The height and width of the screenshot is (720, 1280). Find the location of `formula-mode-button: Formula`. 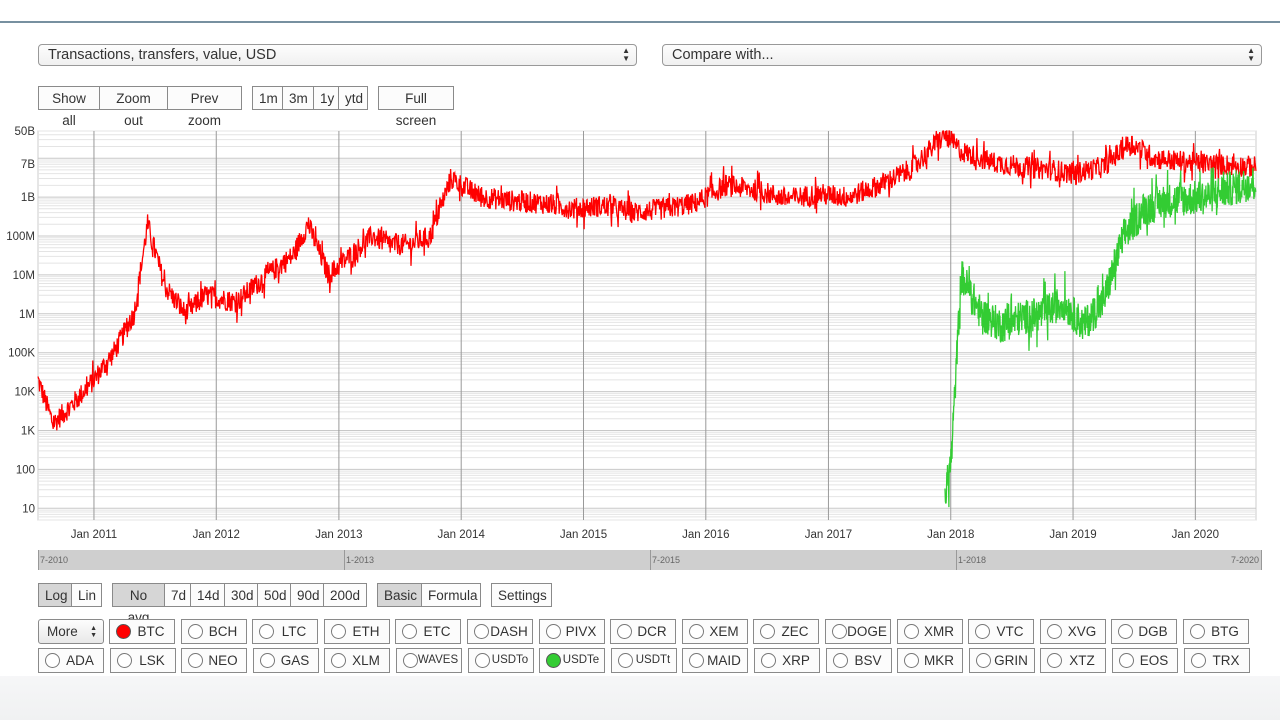

formula-mode-button: Formula is located at coordinates (451, 595).